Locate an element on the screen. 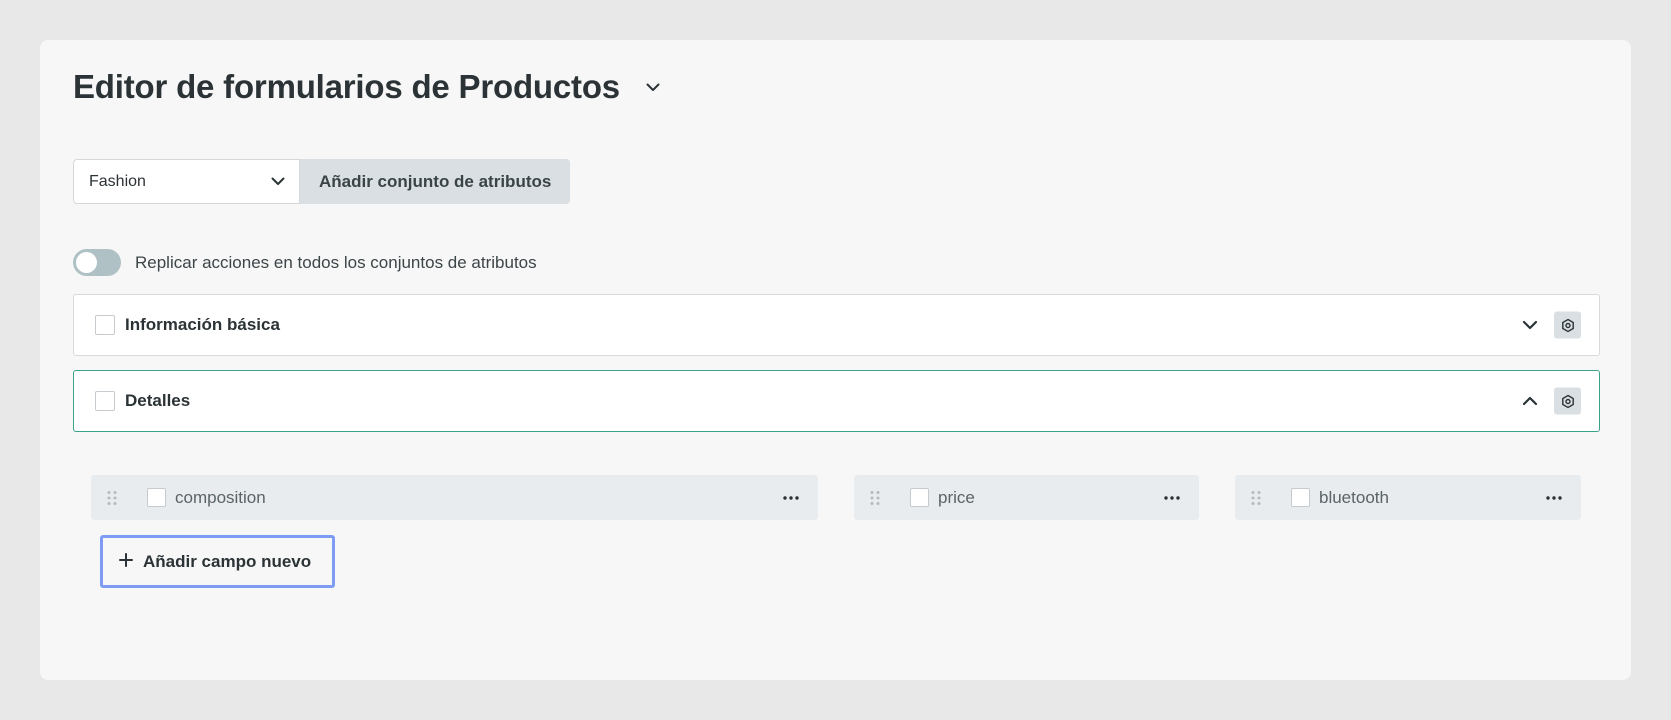  field-composition: composition is located at coordinates (454, 497).